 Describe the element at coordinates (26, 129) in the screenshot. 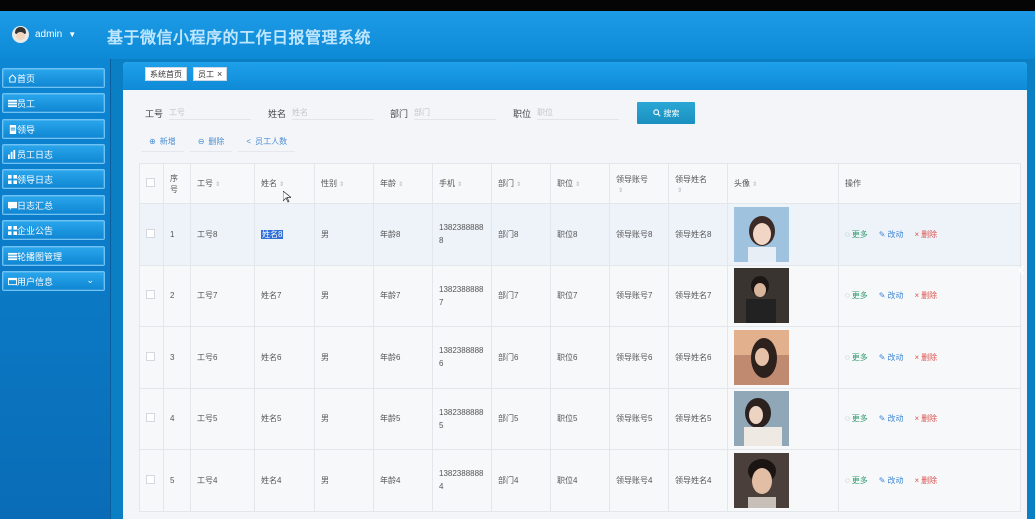

I see `sidebar-item-label: 领导` at that location.